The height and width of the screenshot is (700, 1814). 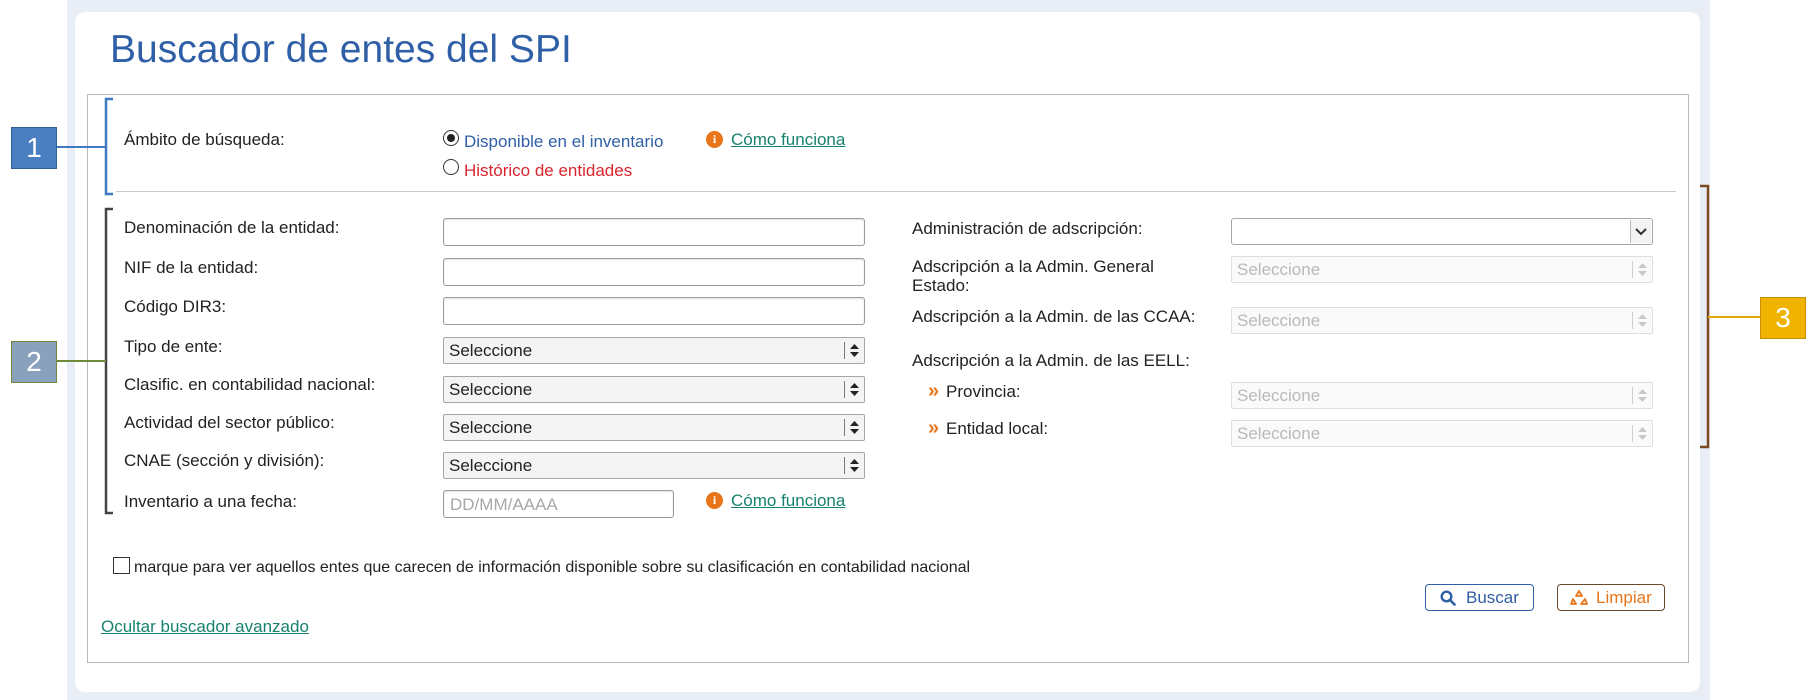 I want to click on denominacion-input, so click(x=654, y=232).